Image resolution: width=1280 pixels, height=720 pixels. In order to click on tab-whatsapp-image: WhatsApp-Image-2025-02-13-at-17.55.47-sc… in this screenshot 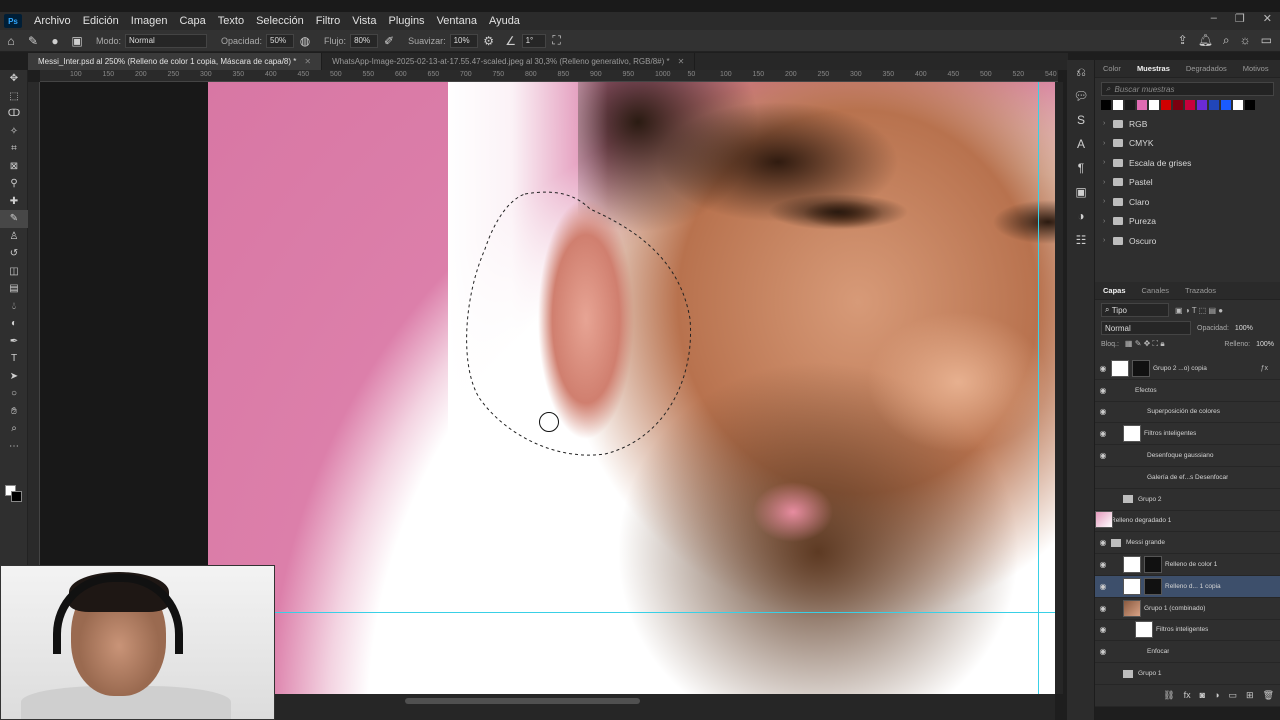, I will do `click(509, 61)`.